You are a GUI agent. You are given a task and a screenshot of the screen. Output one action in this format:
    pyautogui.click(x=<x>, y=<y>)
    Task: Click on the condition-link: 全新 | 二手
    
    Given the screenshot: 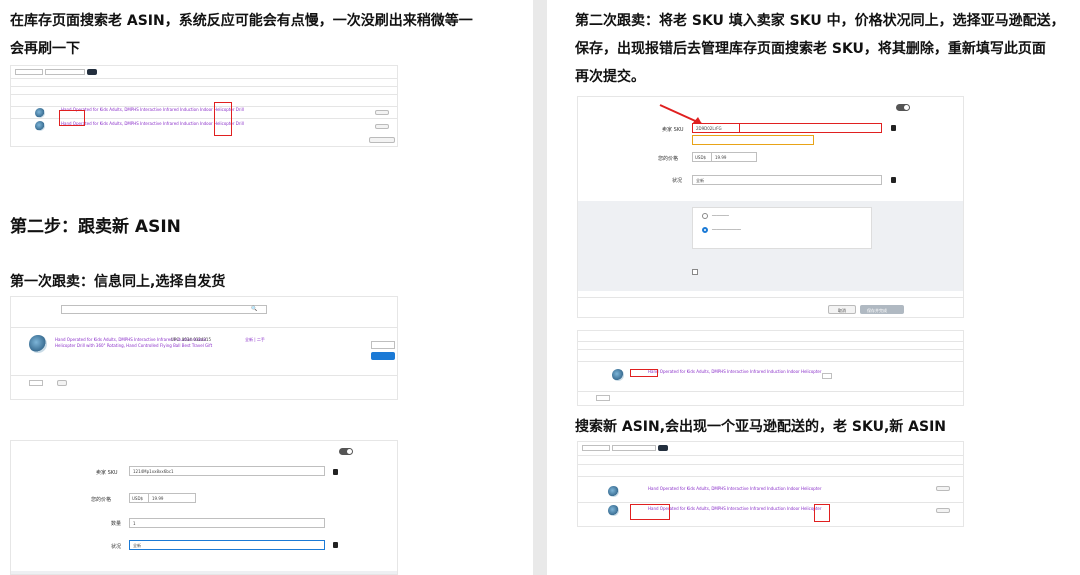 What is the action you would take?
    pyautogui.click(x=255, y=339)
    